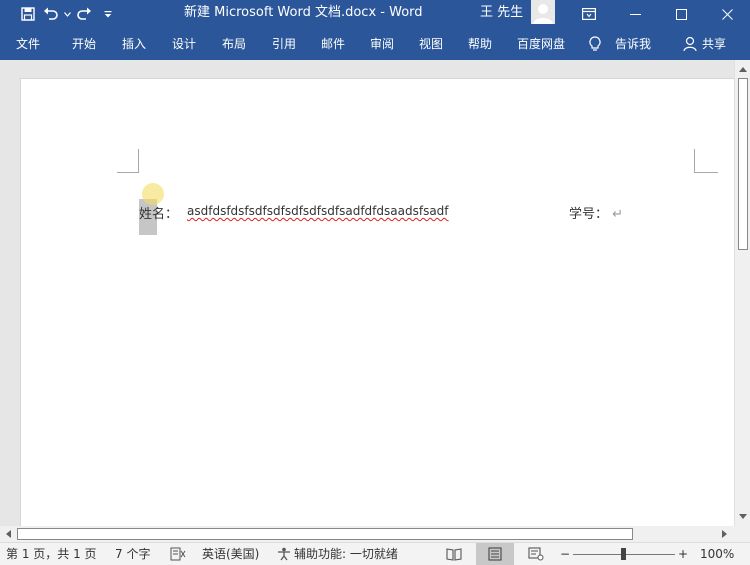 The height and width of the screenshot is (565, 750). What do you see at coordinates (714, 44) in the screenshot?
I see `share-button: 共享` at bounding box center [714, 44].